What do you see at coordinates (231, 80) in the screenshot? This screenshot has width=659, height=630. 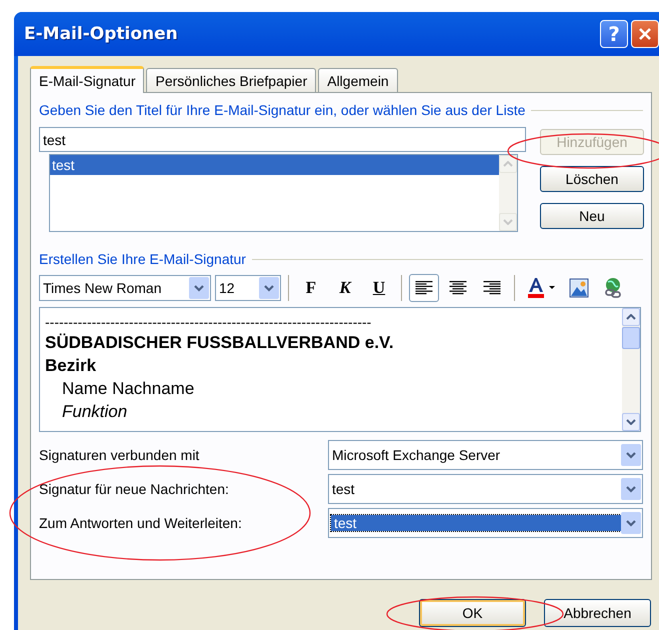 I see `tab: Persönliches Briefpapier` at bounding box center [231, 80].